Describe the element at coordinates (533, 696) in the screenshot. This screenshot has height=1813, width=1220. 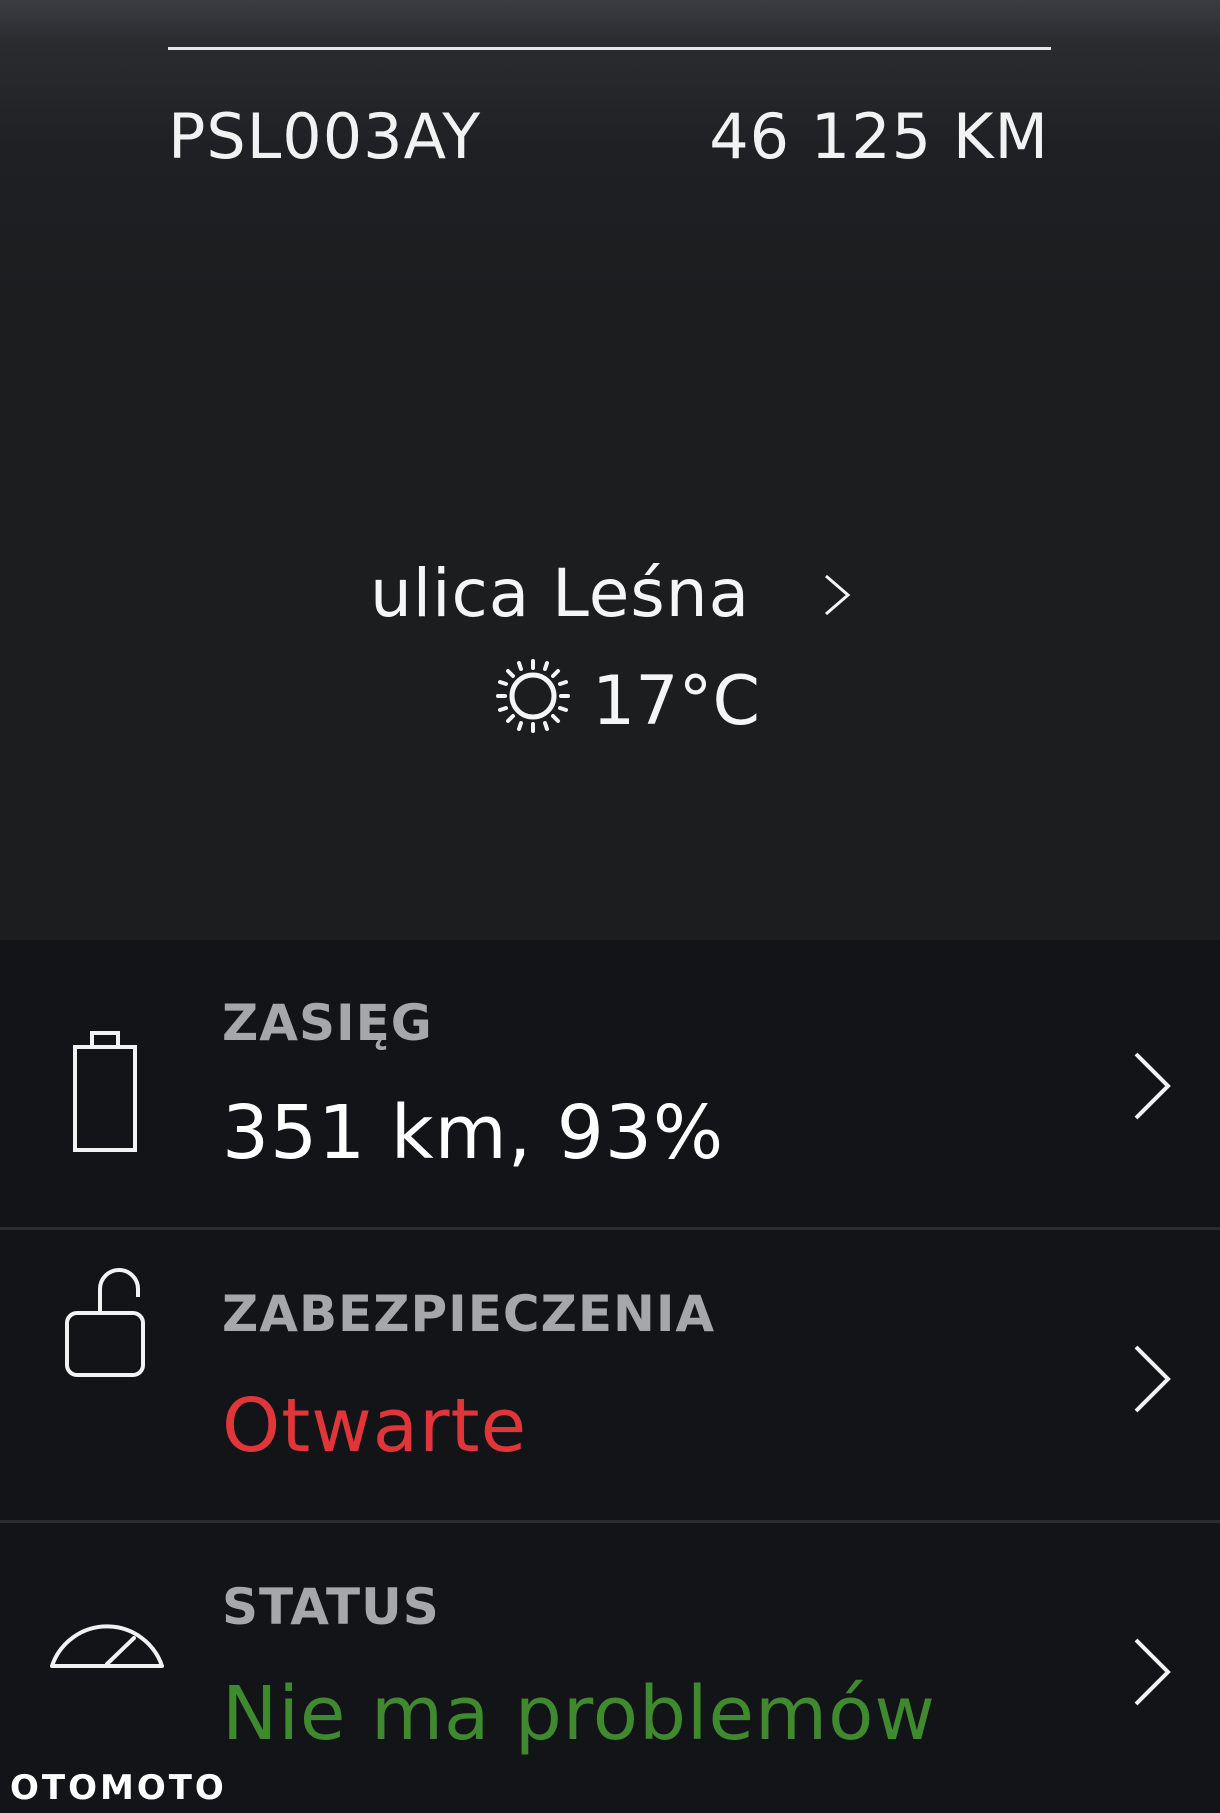
I see `sun-icon` at that location.